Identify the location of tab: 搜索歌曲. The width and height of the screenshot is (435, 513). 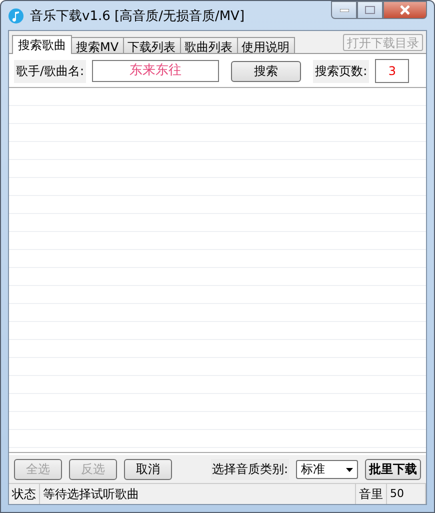
(42, 44).